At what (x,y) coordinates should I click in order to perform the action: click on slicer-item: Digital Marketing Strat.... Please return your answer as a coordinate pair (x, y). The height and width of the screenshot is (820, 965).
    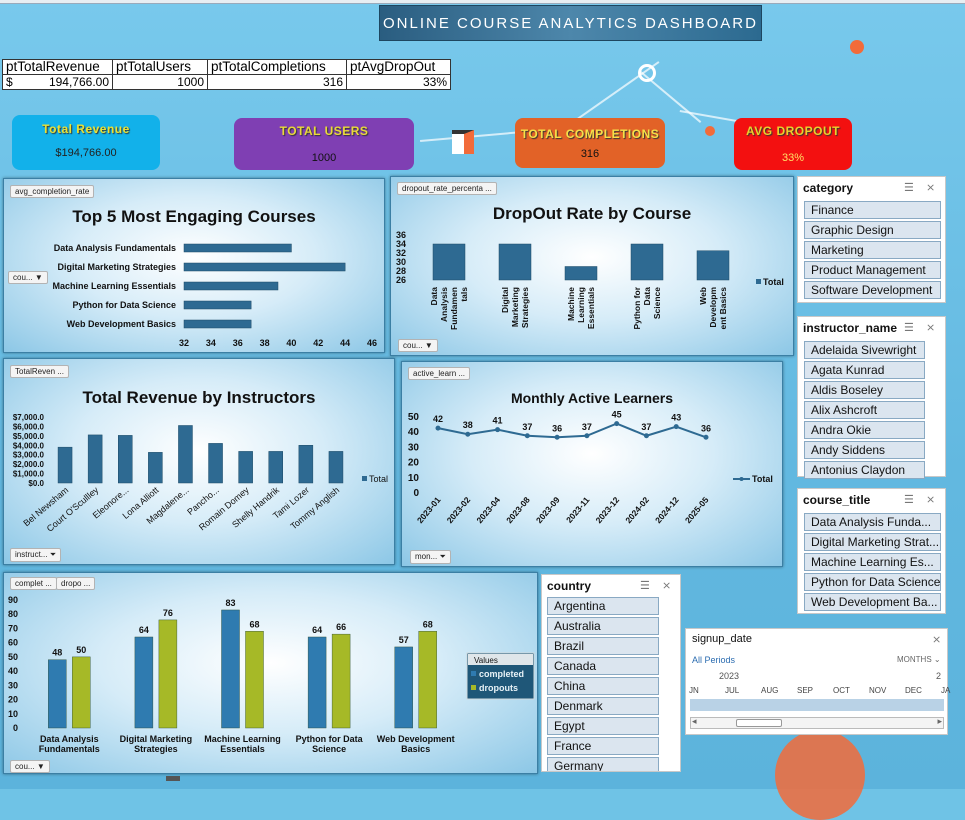
    Looking at the image, I should click on (872, 542).